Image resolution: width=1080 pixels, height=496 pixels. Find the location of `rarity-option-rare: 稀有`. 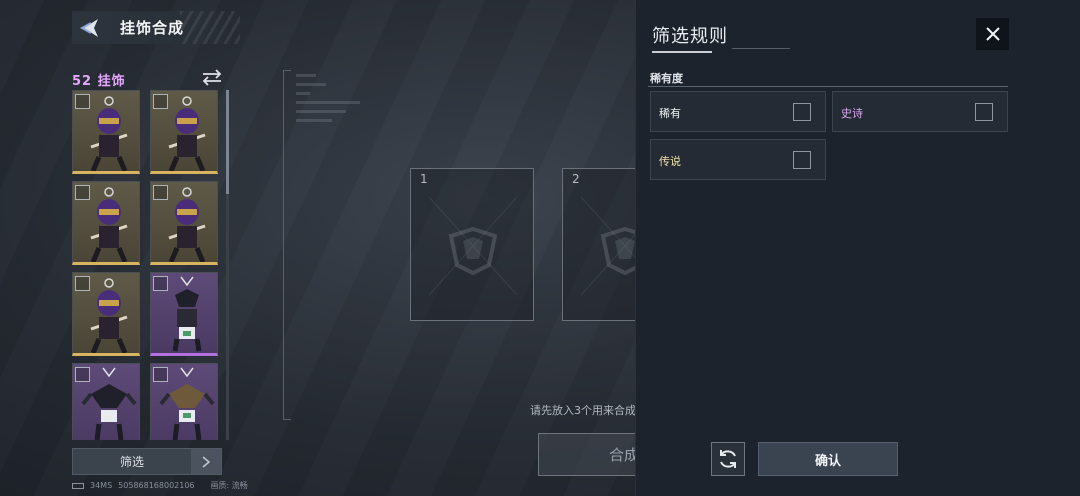

rarity-option-rare: 稀有 is located at coordinates (738, 111).